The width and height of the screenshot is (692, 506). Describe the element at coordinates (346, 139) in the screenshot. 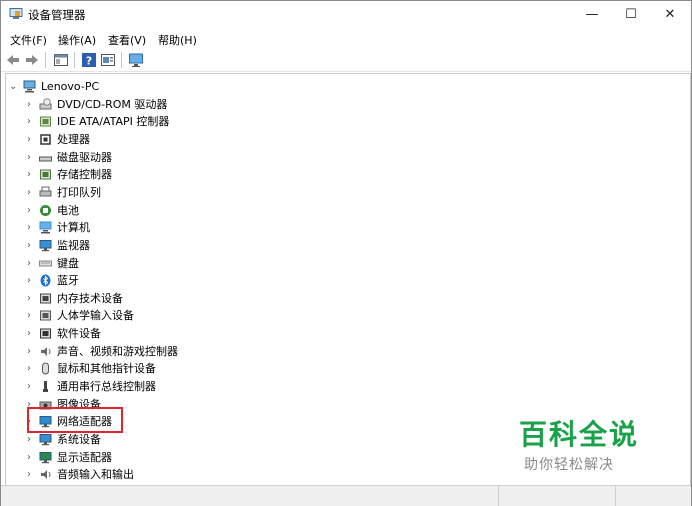

I see `tree-item: › 处理器` at that location.